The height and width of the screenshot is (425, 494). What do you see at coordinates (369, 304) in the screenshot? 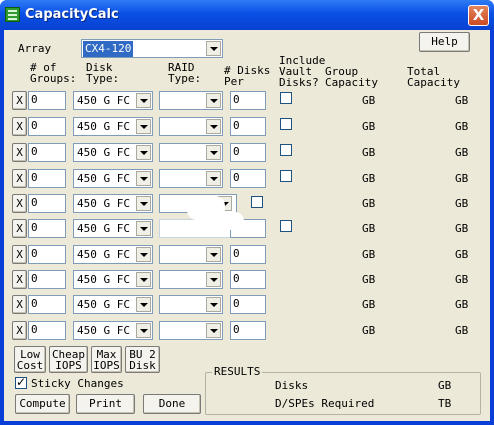
I see `group-capacity-unit: GB` at bounding box center [369, 304].